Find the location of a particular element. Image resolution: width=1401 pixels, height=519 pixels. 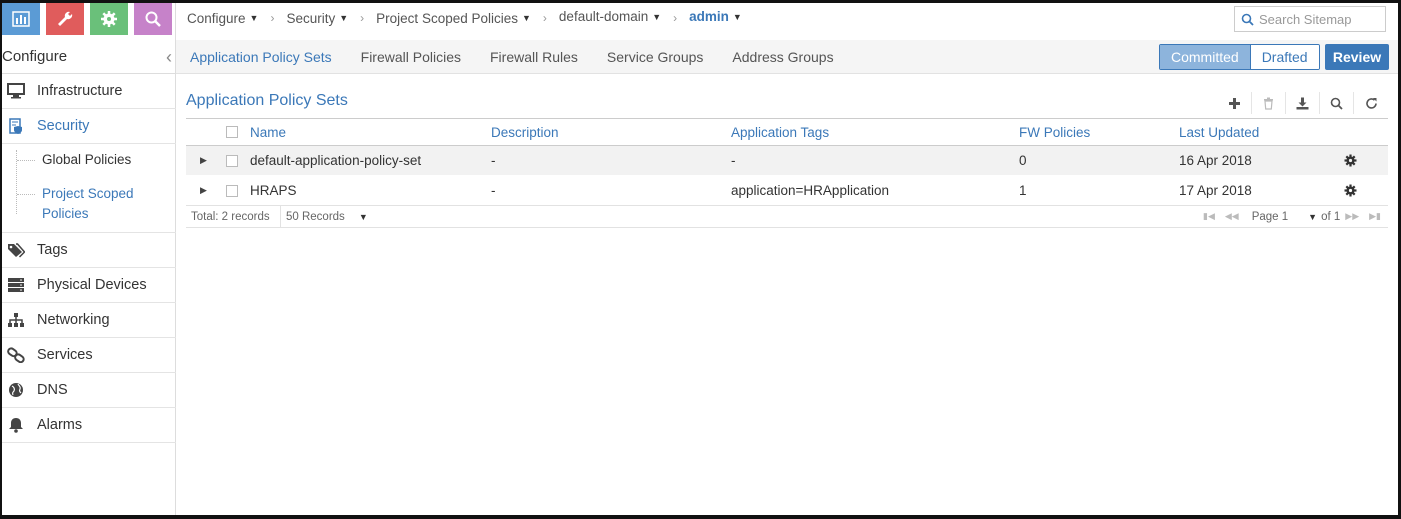

cell-last-updated: 17 Apr 2018 is located at coordinates (1215, 190).